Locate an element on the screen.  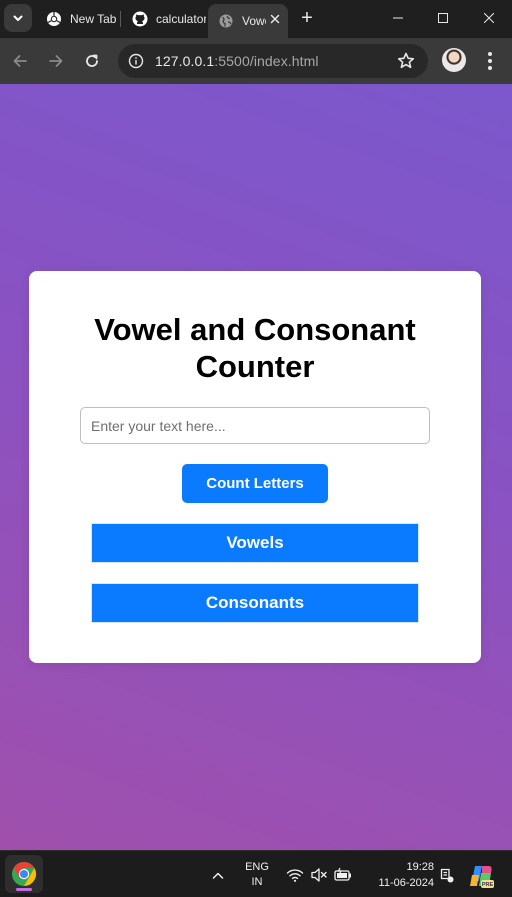
tab-label: New Tab is located at coordinates (93, 19).